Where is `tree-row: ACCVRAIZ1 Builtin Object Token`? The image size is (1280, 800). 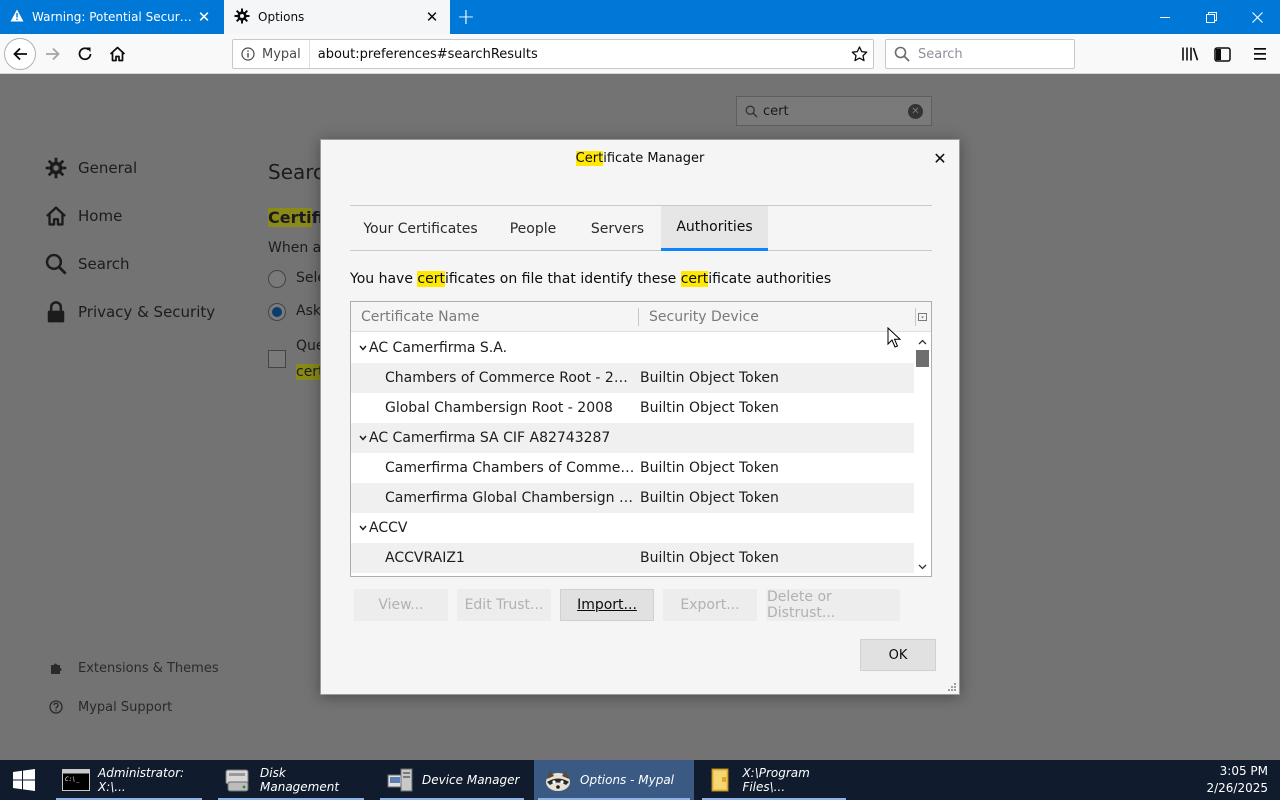 tree-row: ACCVRAIZ1 Builtin Object Token is located at coordinates (632, 558).